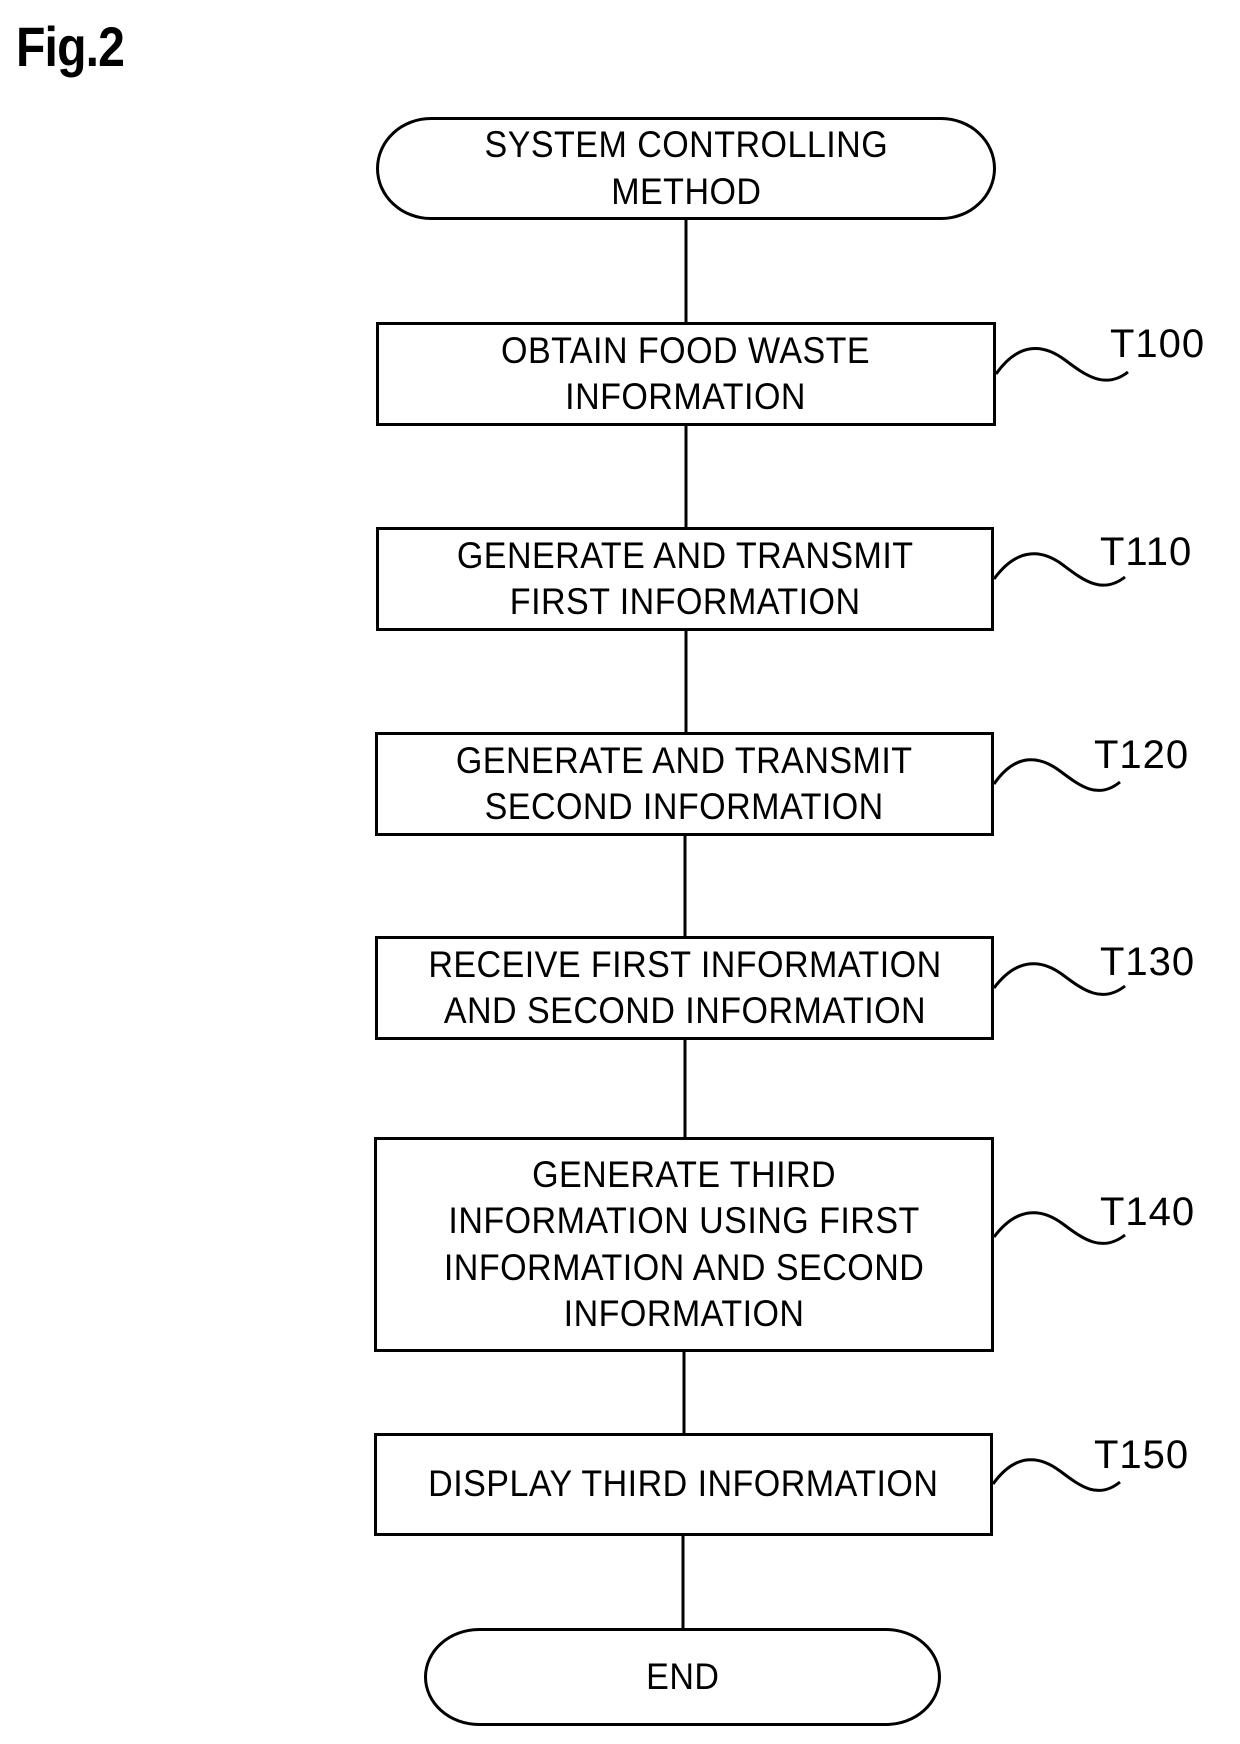  I want to click on process-step-t100: OBTAIN FOOD WASTE INFORMATION, so click(686, 374).